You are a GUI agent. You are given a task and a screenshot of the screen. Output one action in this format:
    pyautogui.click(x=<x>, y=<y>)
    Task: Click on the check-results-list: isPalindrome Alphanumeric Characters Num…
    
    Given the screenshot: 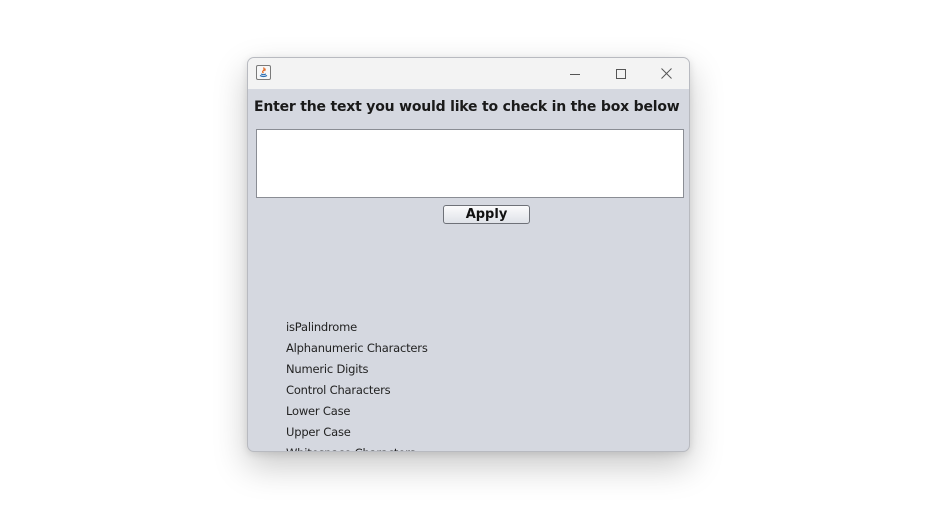 What is the action you would take?
    pyautogui.click(x=357, y=384)
    